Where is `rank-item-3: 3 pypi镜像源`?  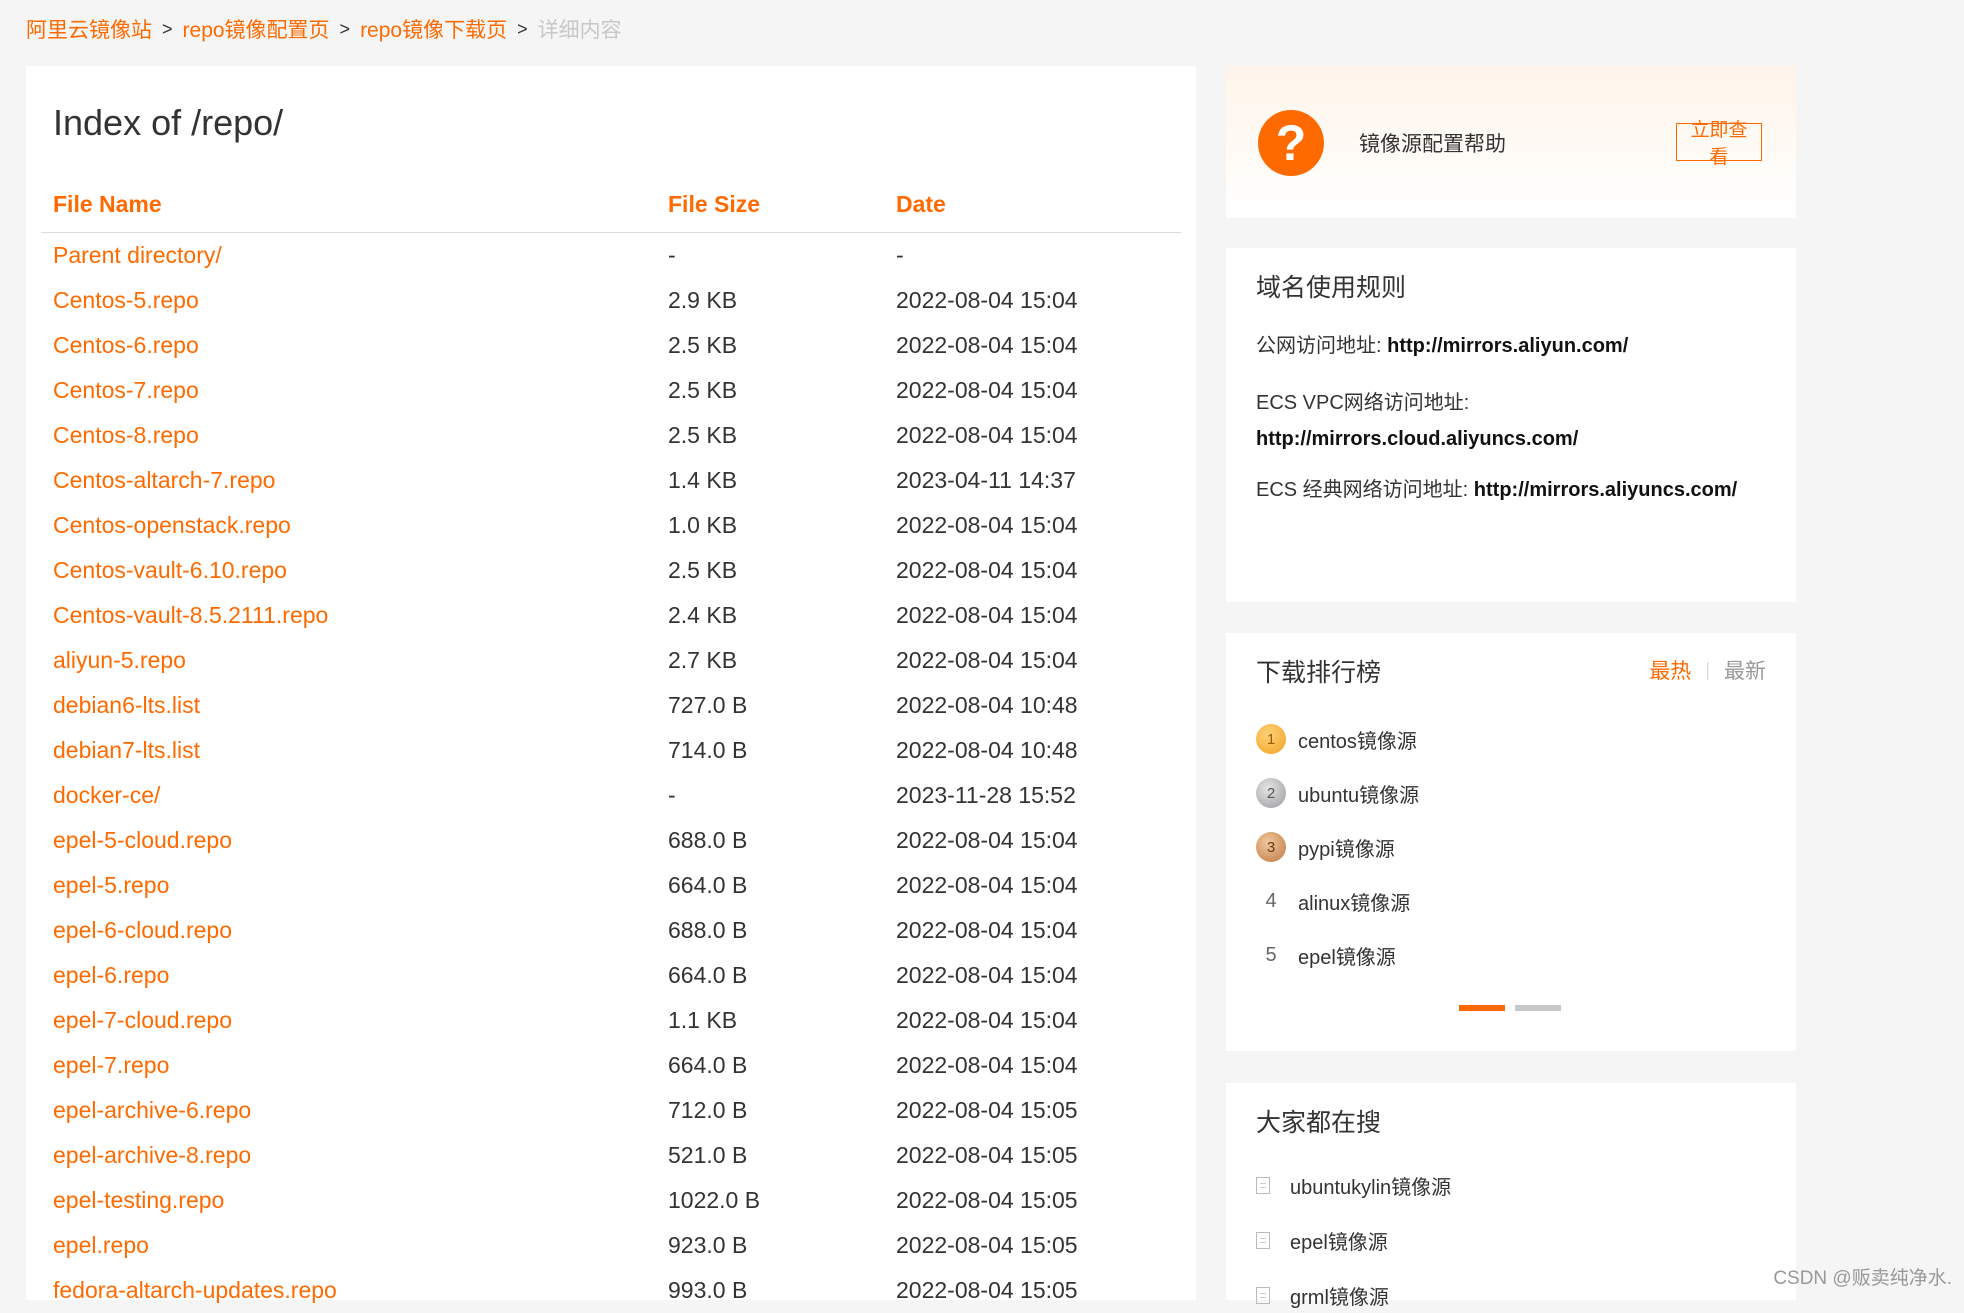 rank-item-3: 3 pypi镜像源 is located at coordinates (1325, 847).